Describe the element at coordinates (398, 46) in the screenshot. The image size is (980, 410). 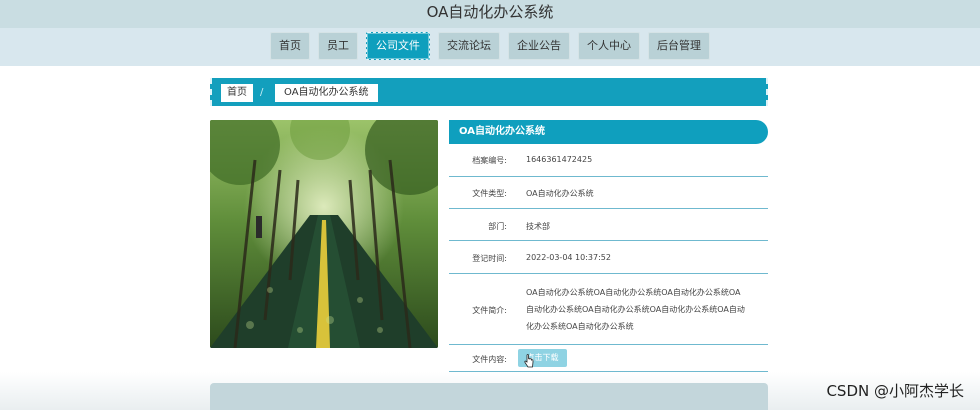
I see `nav-item-company-files: 公司文件` at that location.